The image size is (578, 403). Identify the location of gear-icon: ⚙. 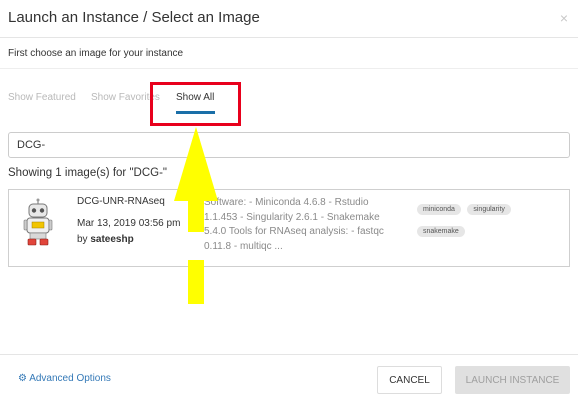
(22, 378).